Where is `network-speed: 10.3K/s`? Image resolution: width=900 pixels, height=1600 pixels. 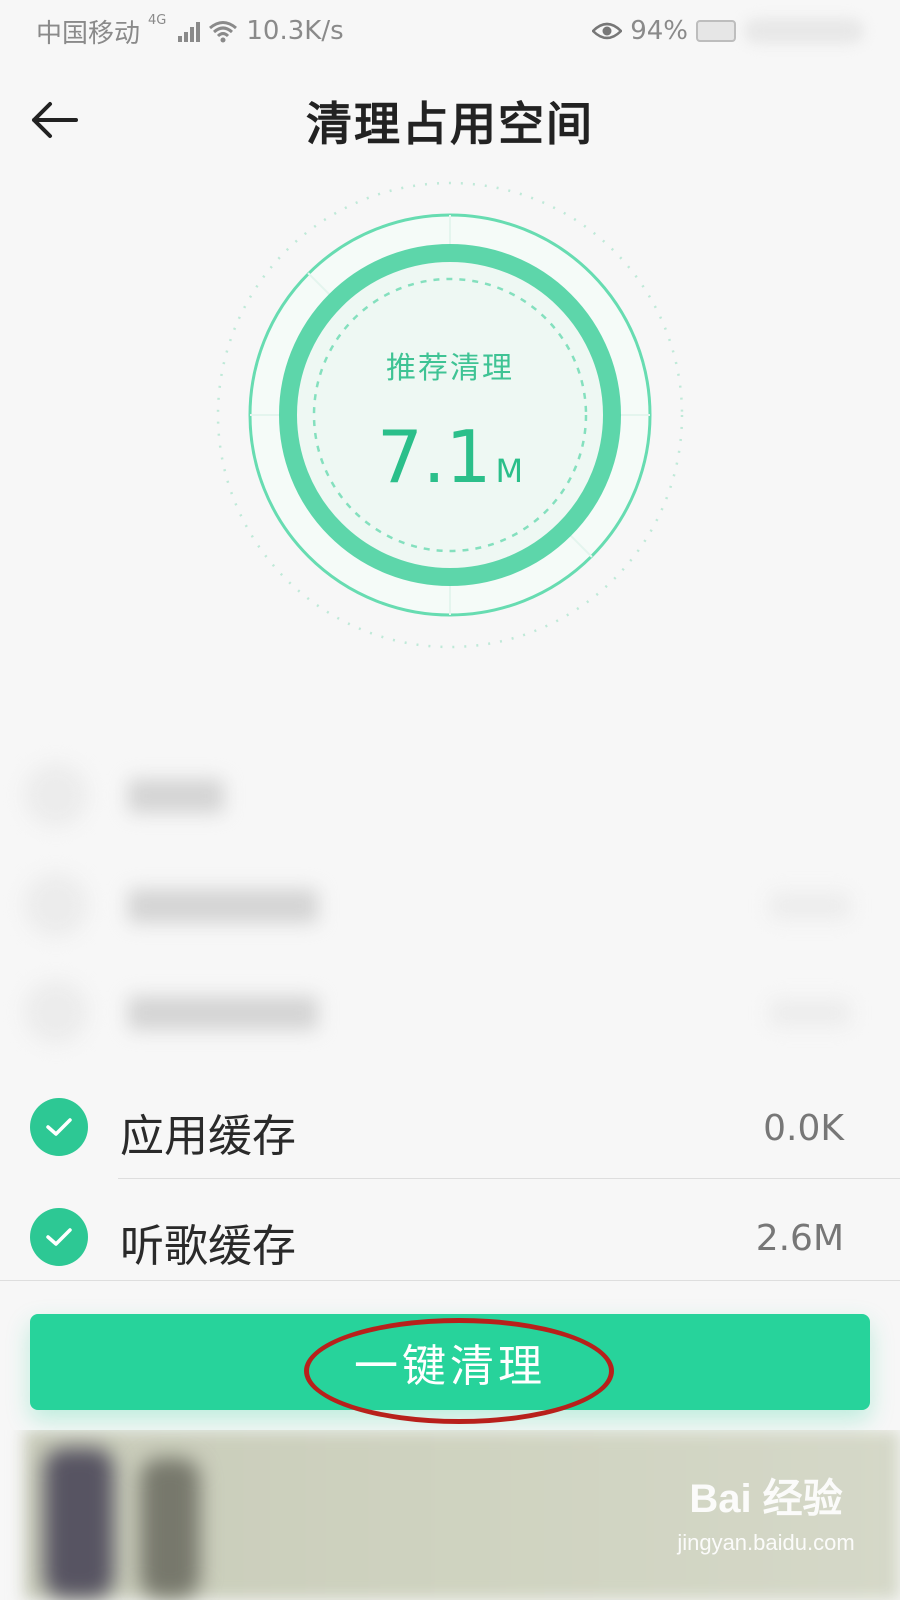 network-speed: 10.3K/s is located at coordinates (295, 31).